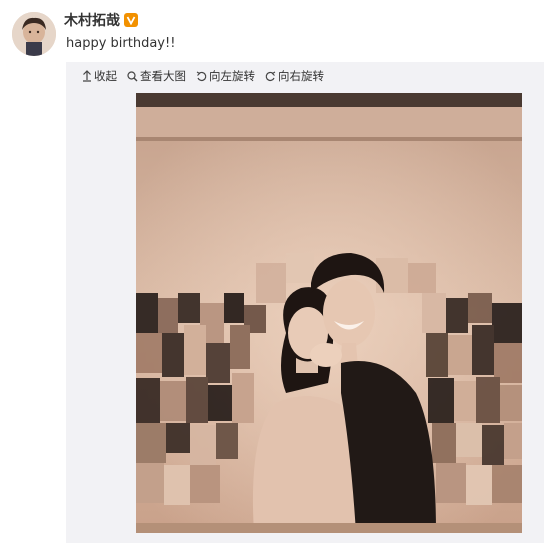  I want to click on rotate-left-label: 向左旋转, so click(232, 76).